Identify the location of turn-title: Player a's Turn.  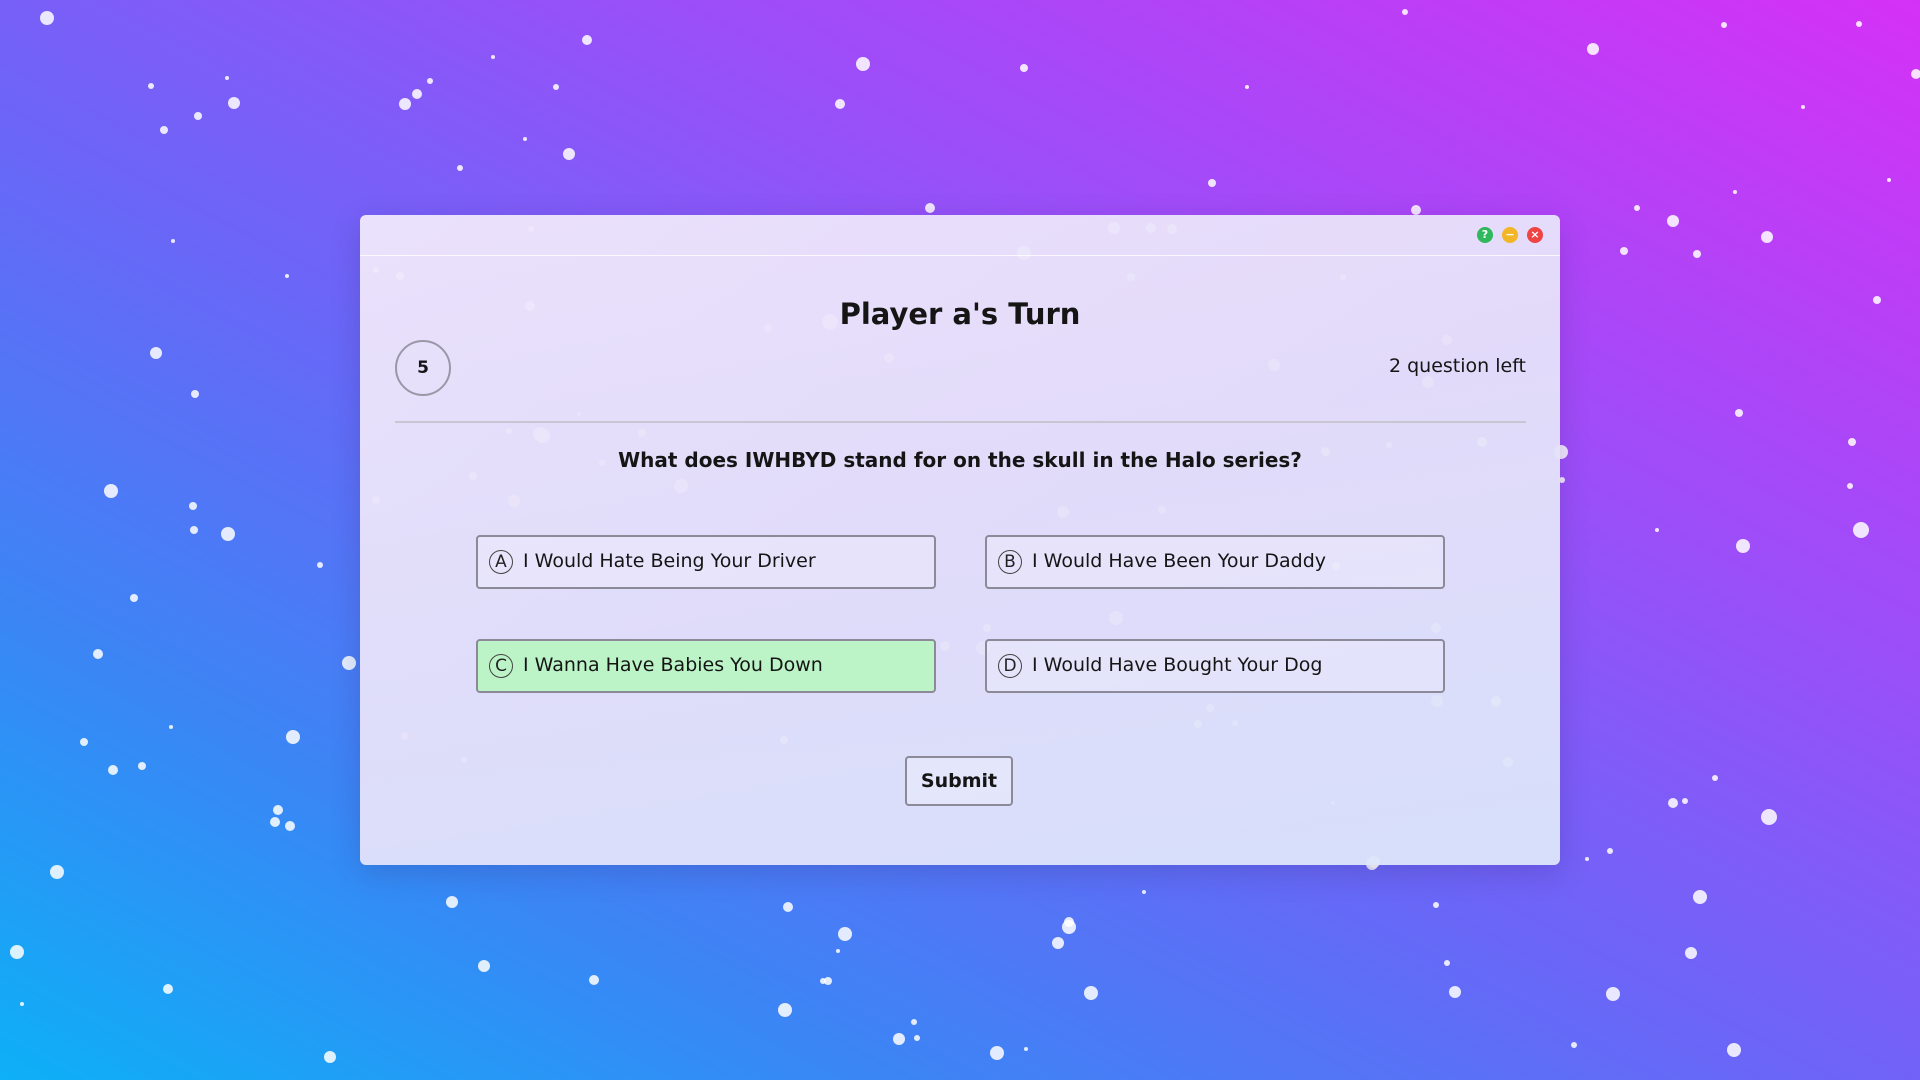
(960, 314).